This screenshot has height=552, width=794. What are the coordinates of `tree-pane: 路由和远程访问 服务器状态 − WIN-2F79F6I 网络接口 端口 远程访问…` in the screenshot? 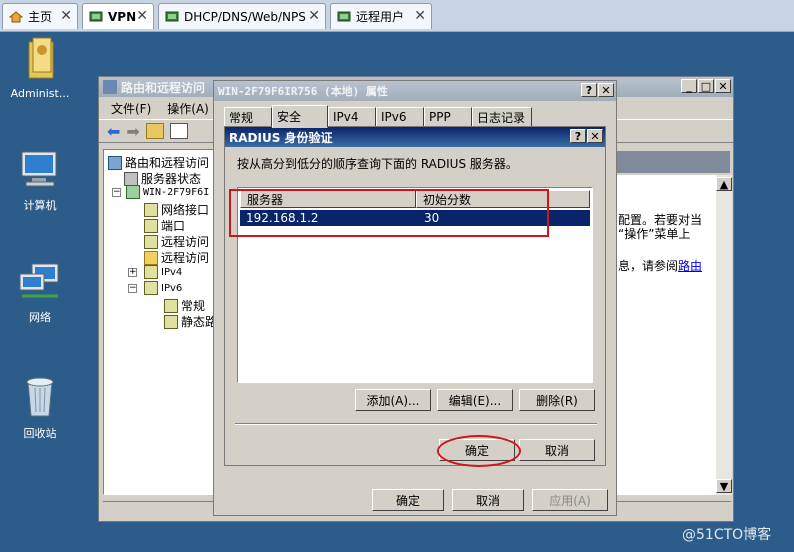 It's located at (160, 322).